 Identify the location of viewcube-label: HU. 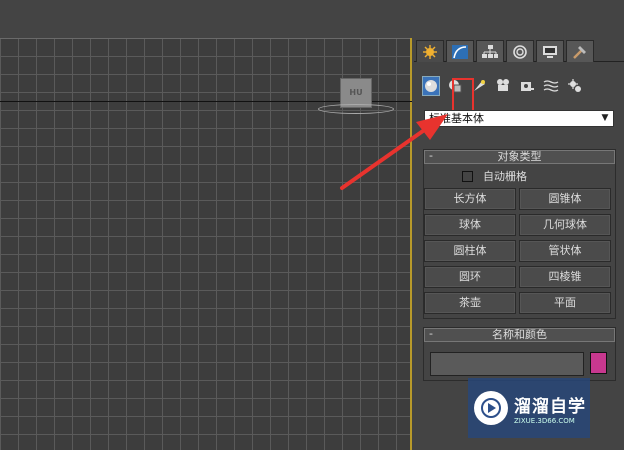
(356, 92).